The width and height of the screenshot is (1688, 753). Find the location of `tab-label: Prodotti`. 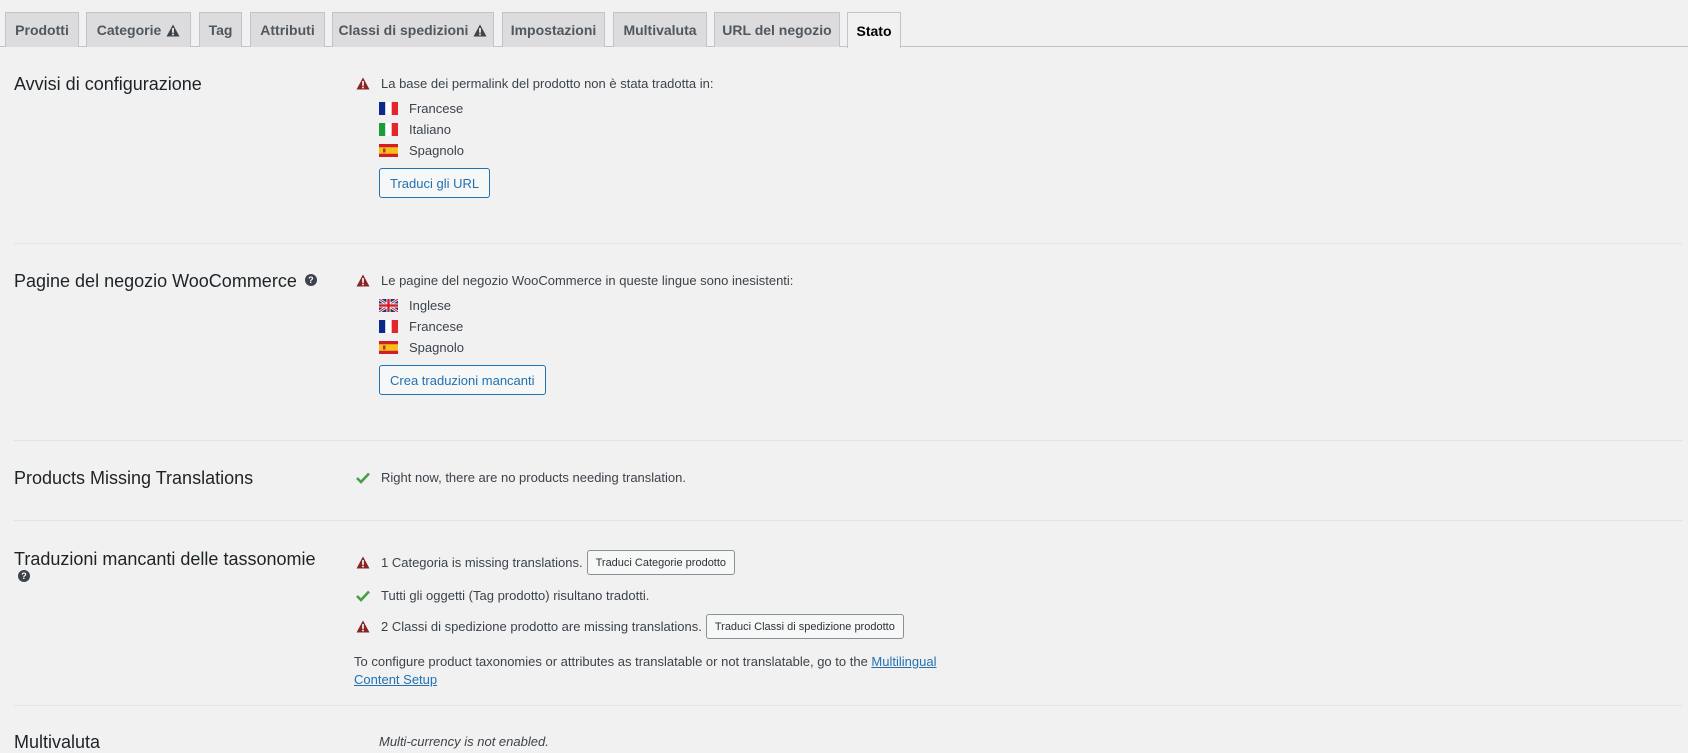

tab-label: Prodotti is located at coordinates (42, 30).